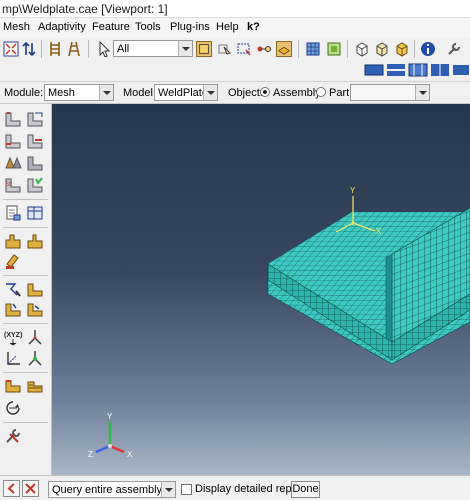  Describe the element at coordinates (62, 27) in the screenshot. I see `menu-adaptivity: Adaptivity` at that location.